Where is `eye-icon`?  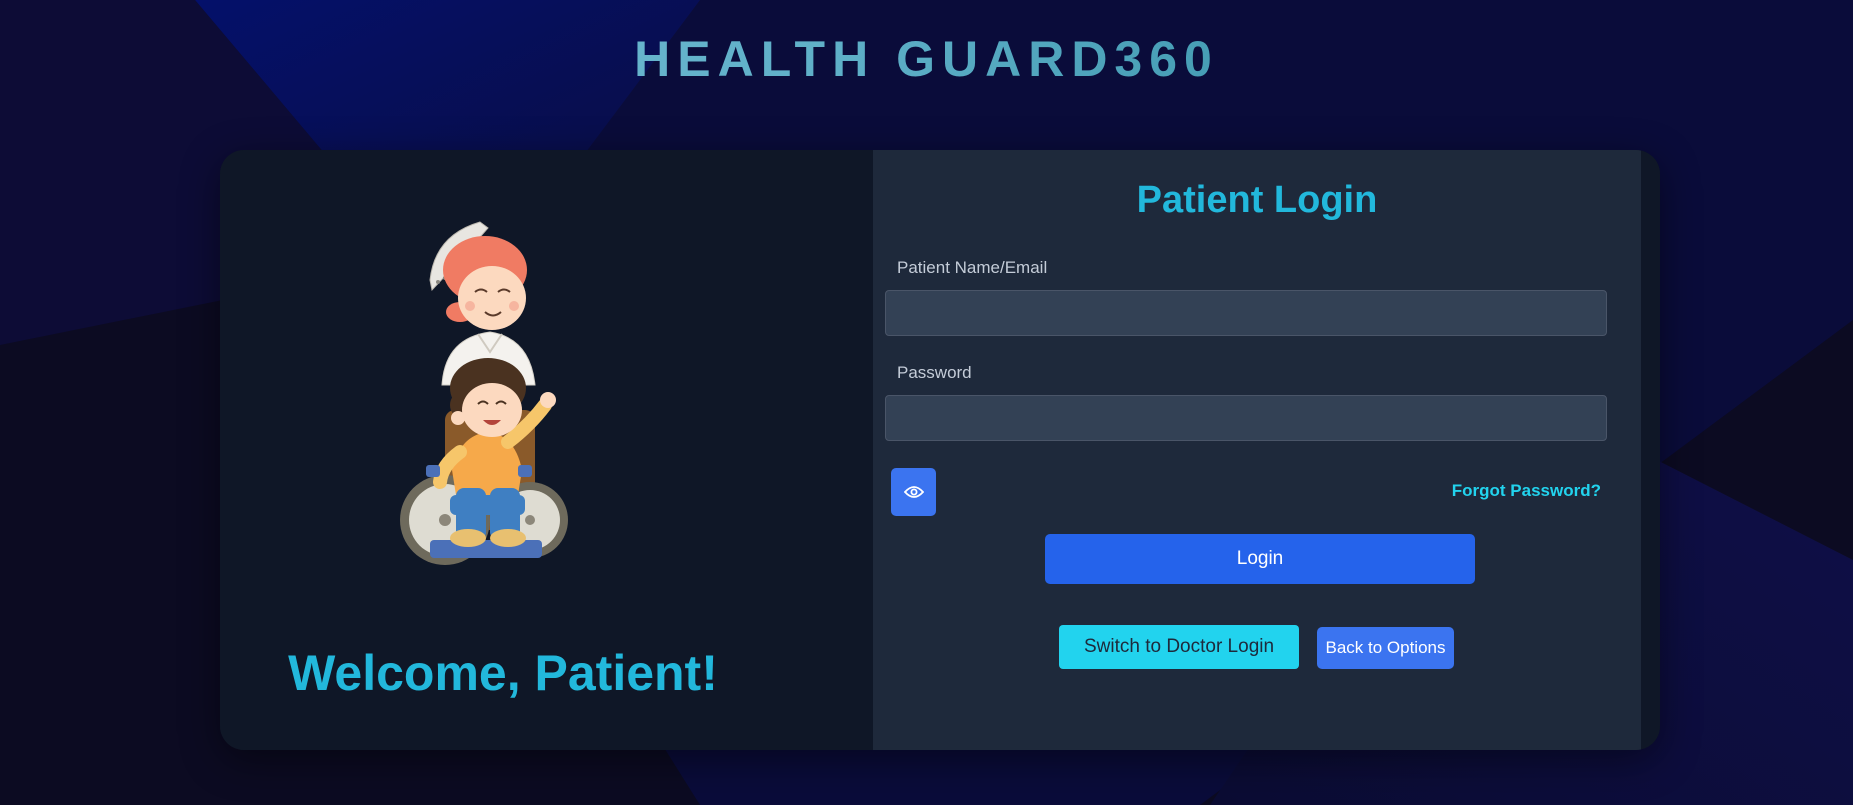 eye-icon is located at coordinates (913, 492).